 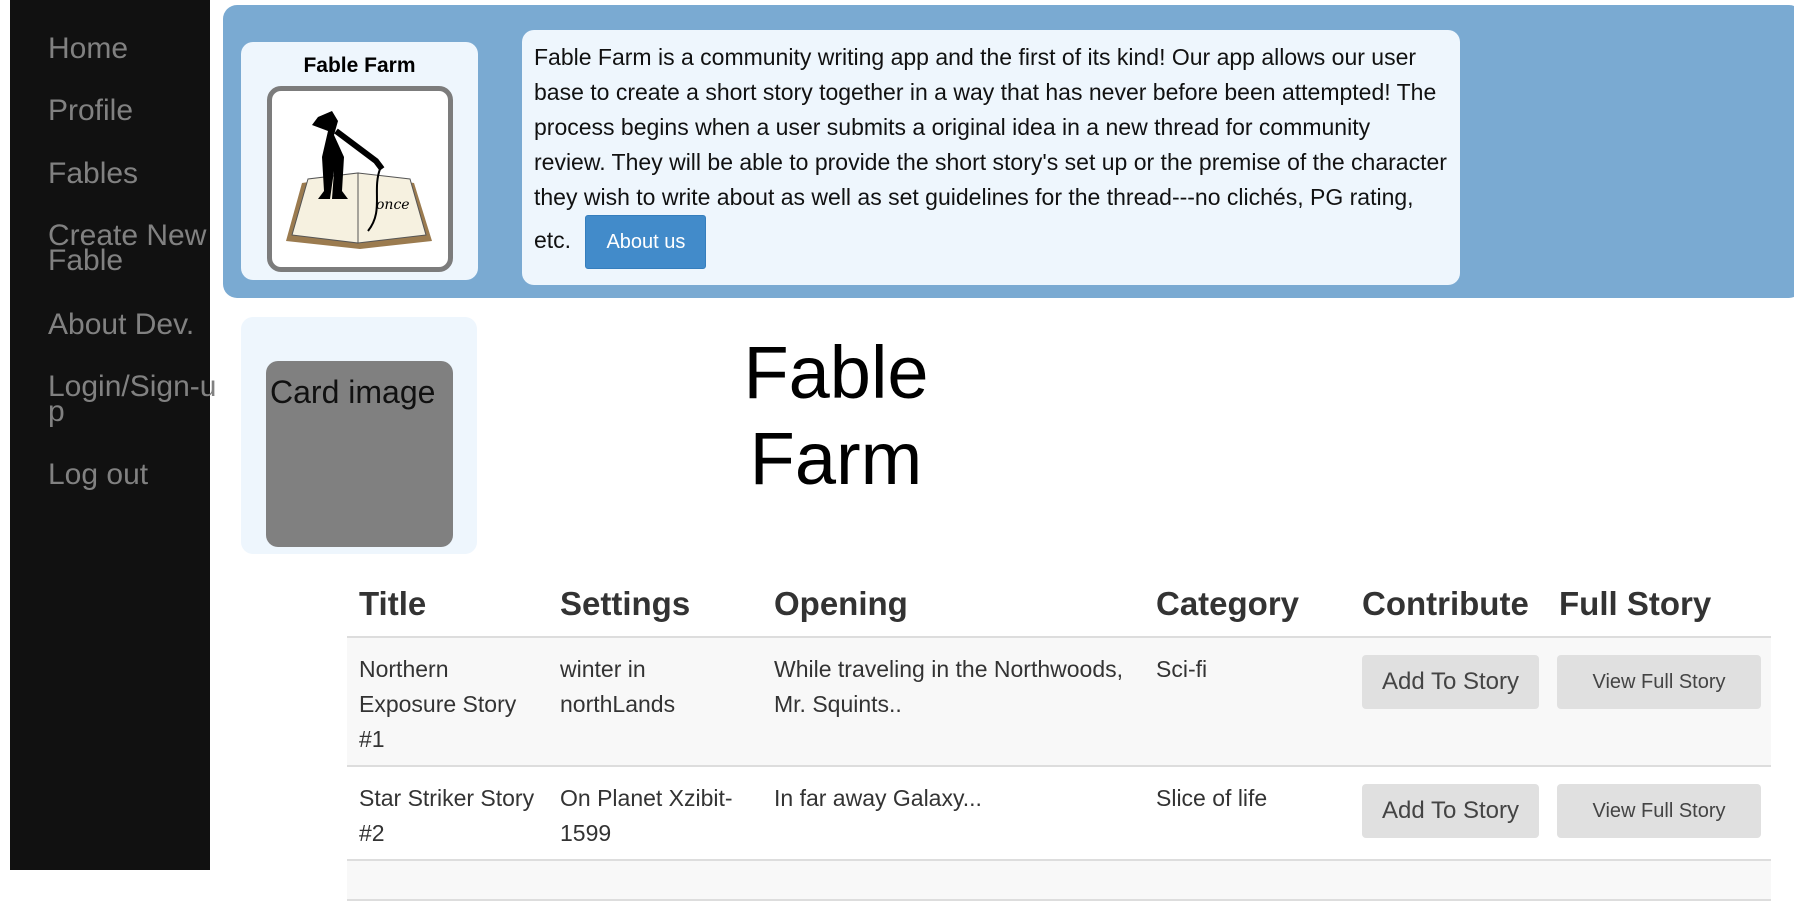 I want to click on nav-about-dev: About Dev., so click(x=133, y=325).